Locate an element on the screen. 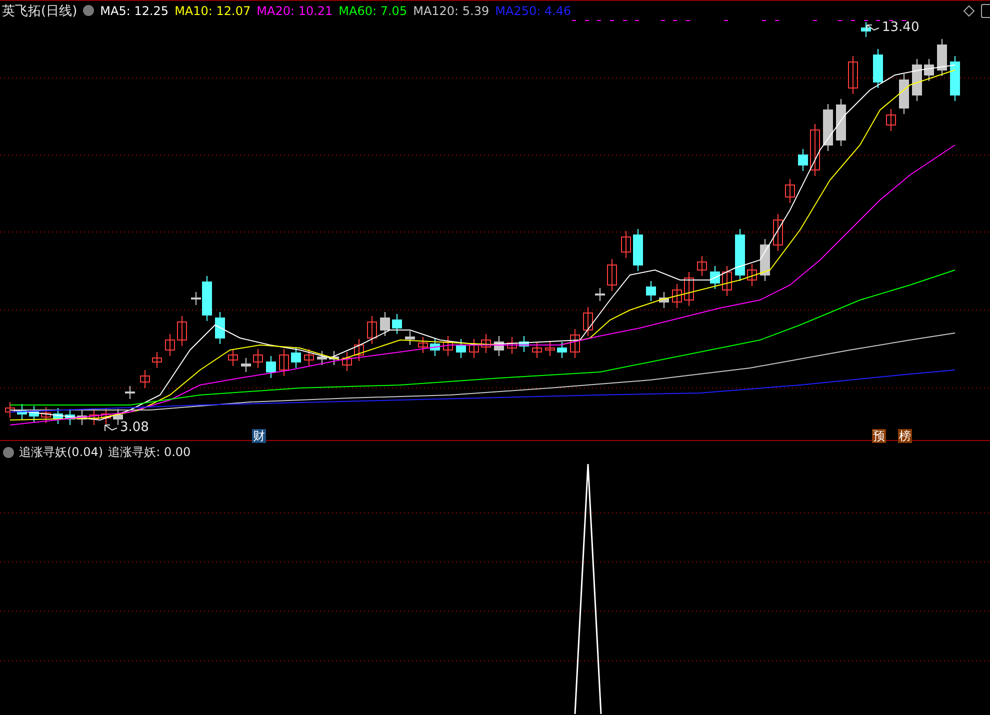 This screenshot has height=715, width=990. ma-value: MA10: 12.07 is located at coordinates (212, 11).